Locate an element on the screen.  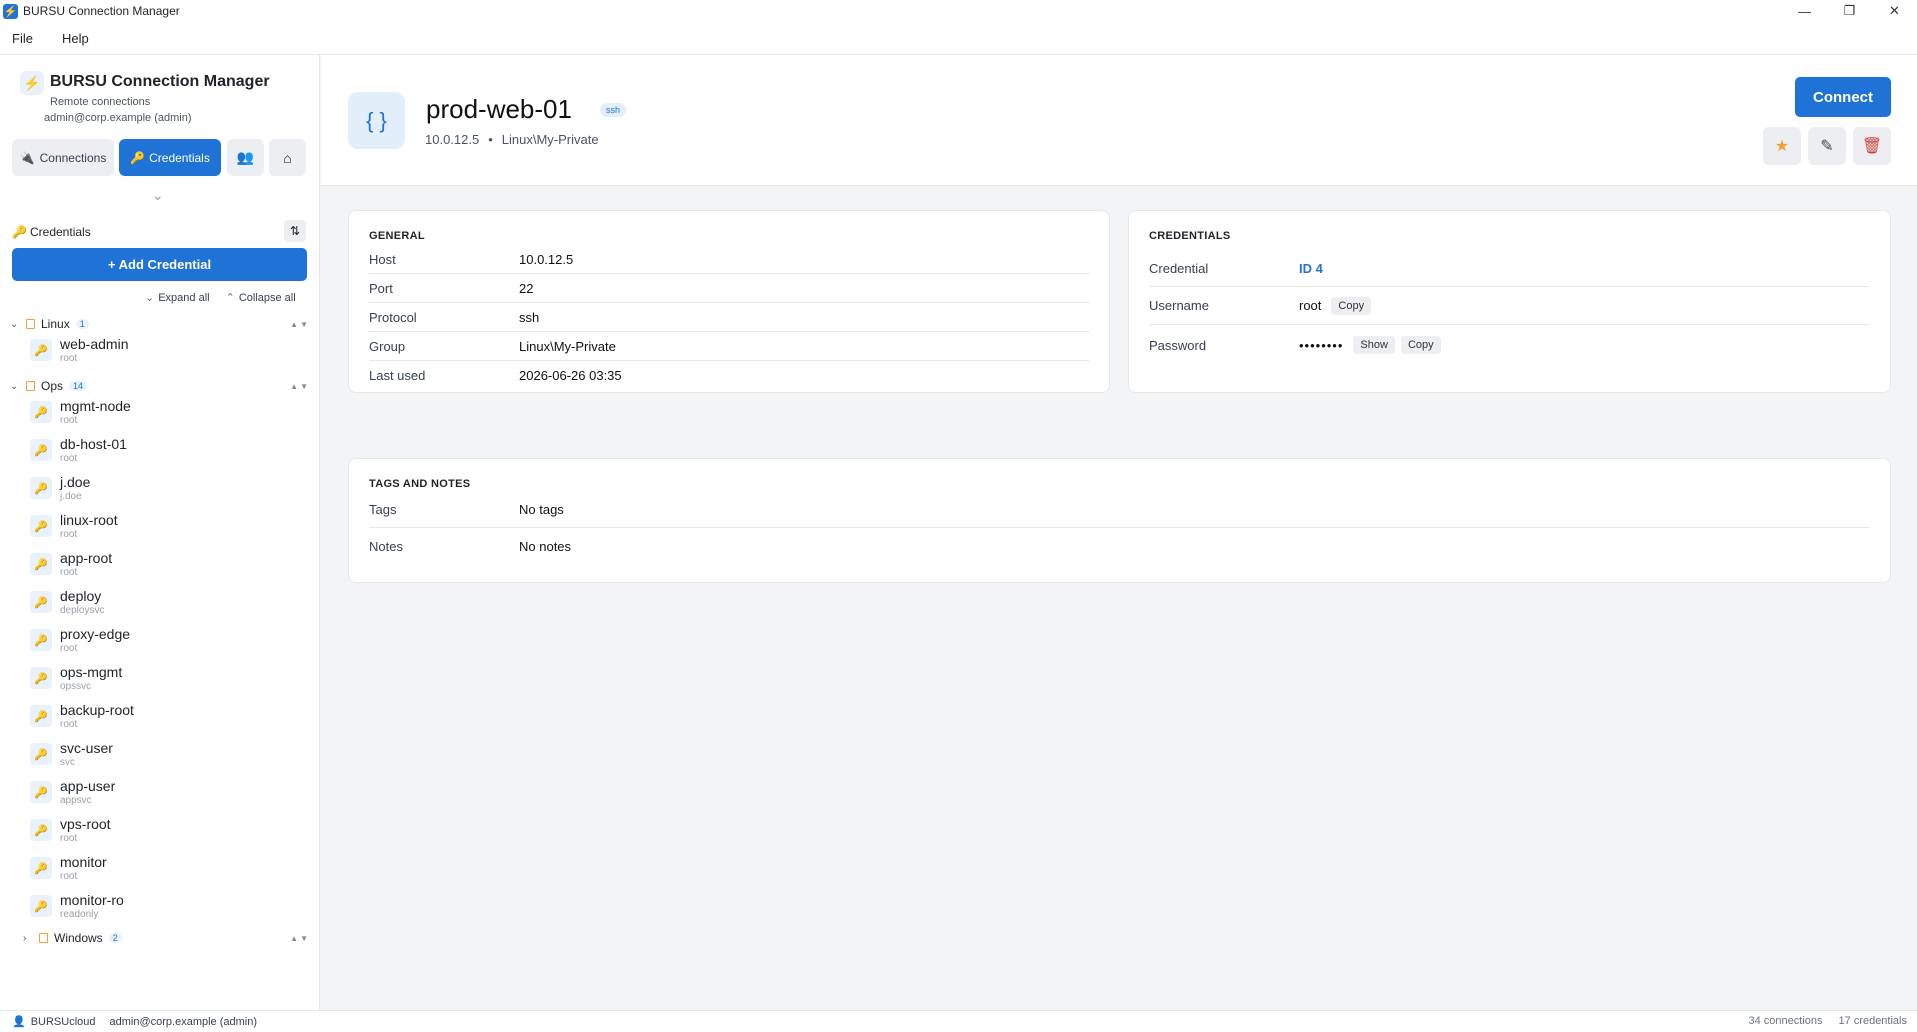
window-title: BURSU Connection Manager is located at coordinates (101, 11).